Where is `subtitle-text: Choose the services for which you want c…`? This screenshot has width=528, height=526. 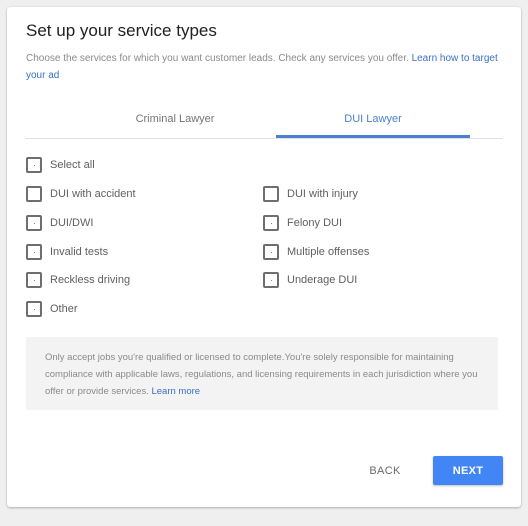 subtitle-text: Choose the services for which you want c… is located at coordinates (219, 58).